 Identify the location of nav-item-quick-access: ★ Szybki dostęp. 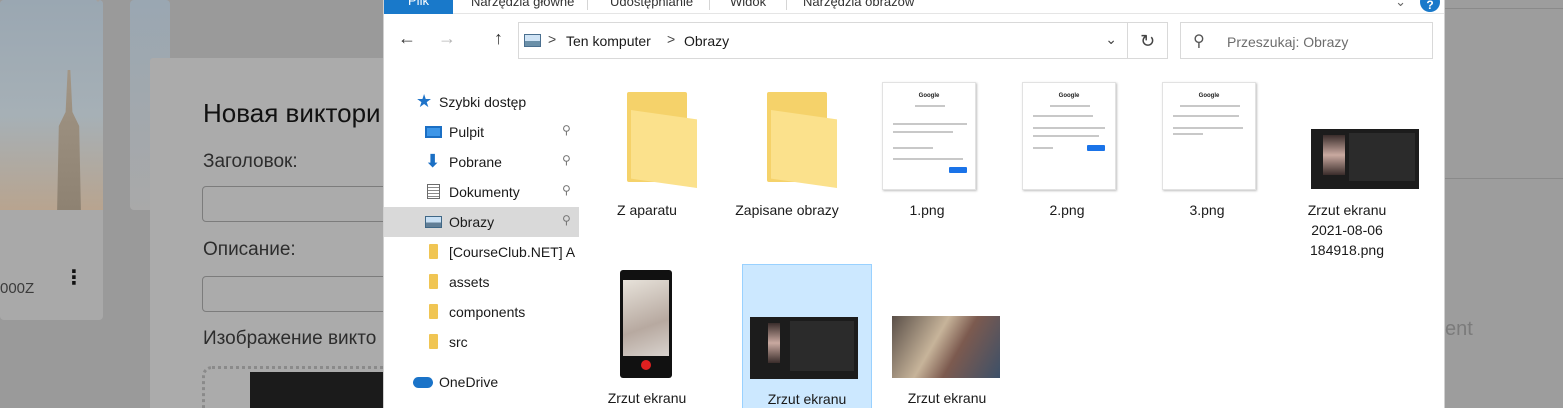
(481, 102).